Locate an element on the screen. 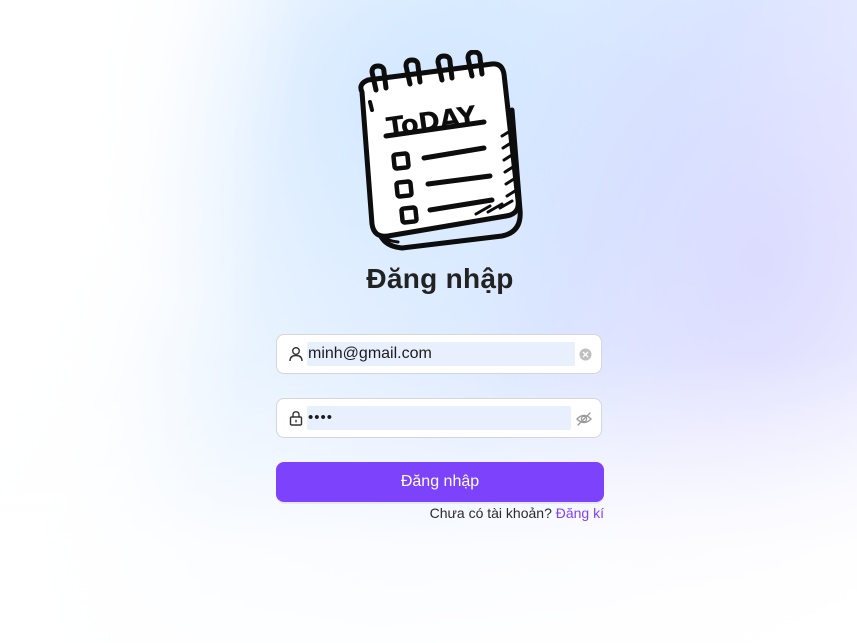 This screenshot has height=643, width=857. password-input: •••• is located at coordinates (320, 418).